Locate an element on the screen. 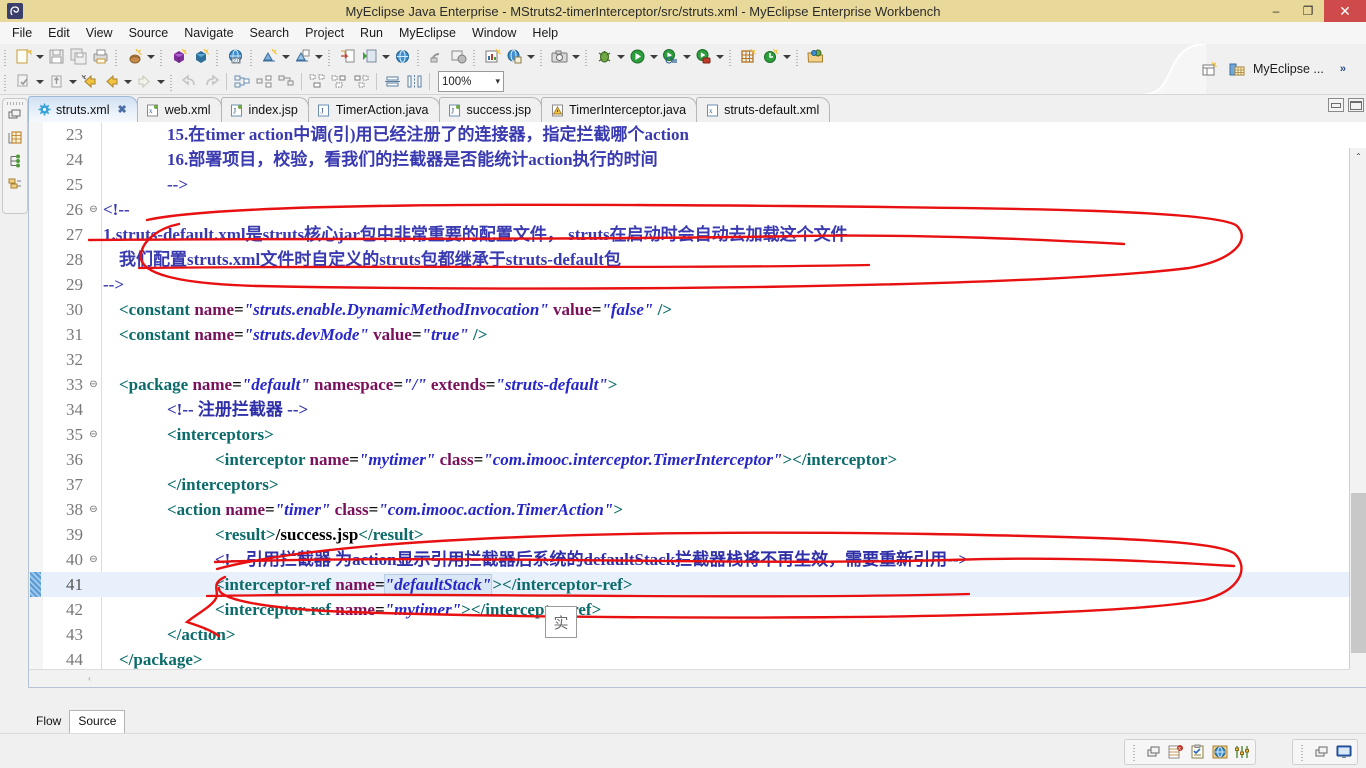 Image resolution: width=1366 pixels, height=768 pixels. forward-dropdown-icon is located at coordinates (160, 82).